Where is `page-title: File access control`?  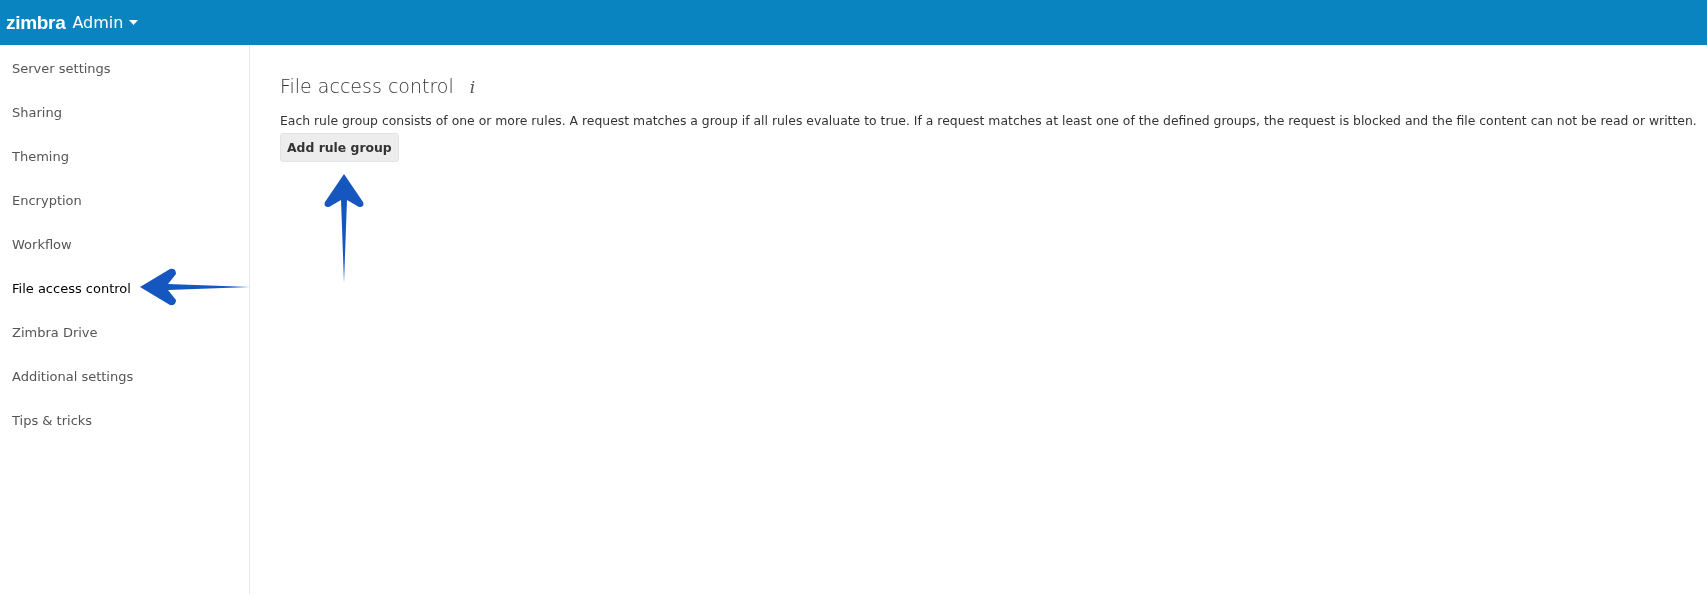
page-title: File access control is located at coordinates (367, 86).